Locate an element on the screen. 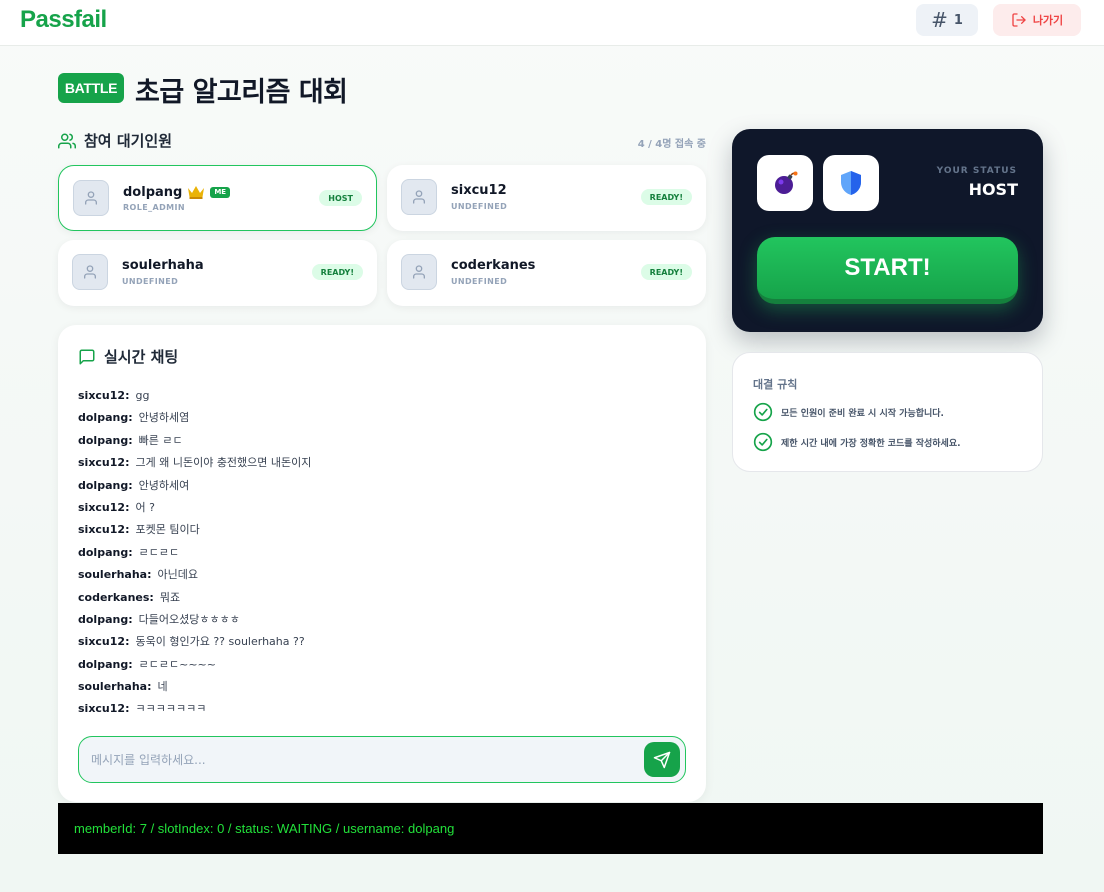  chat-text: 안녕하세여 is located at coordinates (164, 485).